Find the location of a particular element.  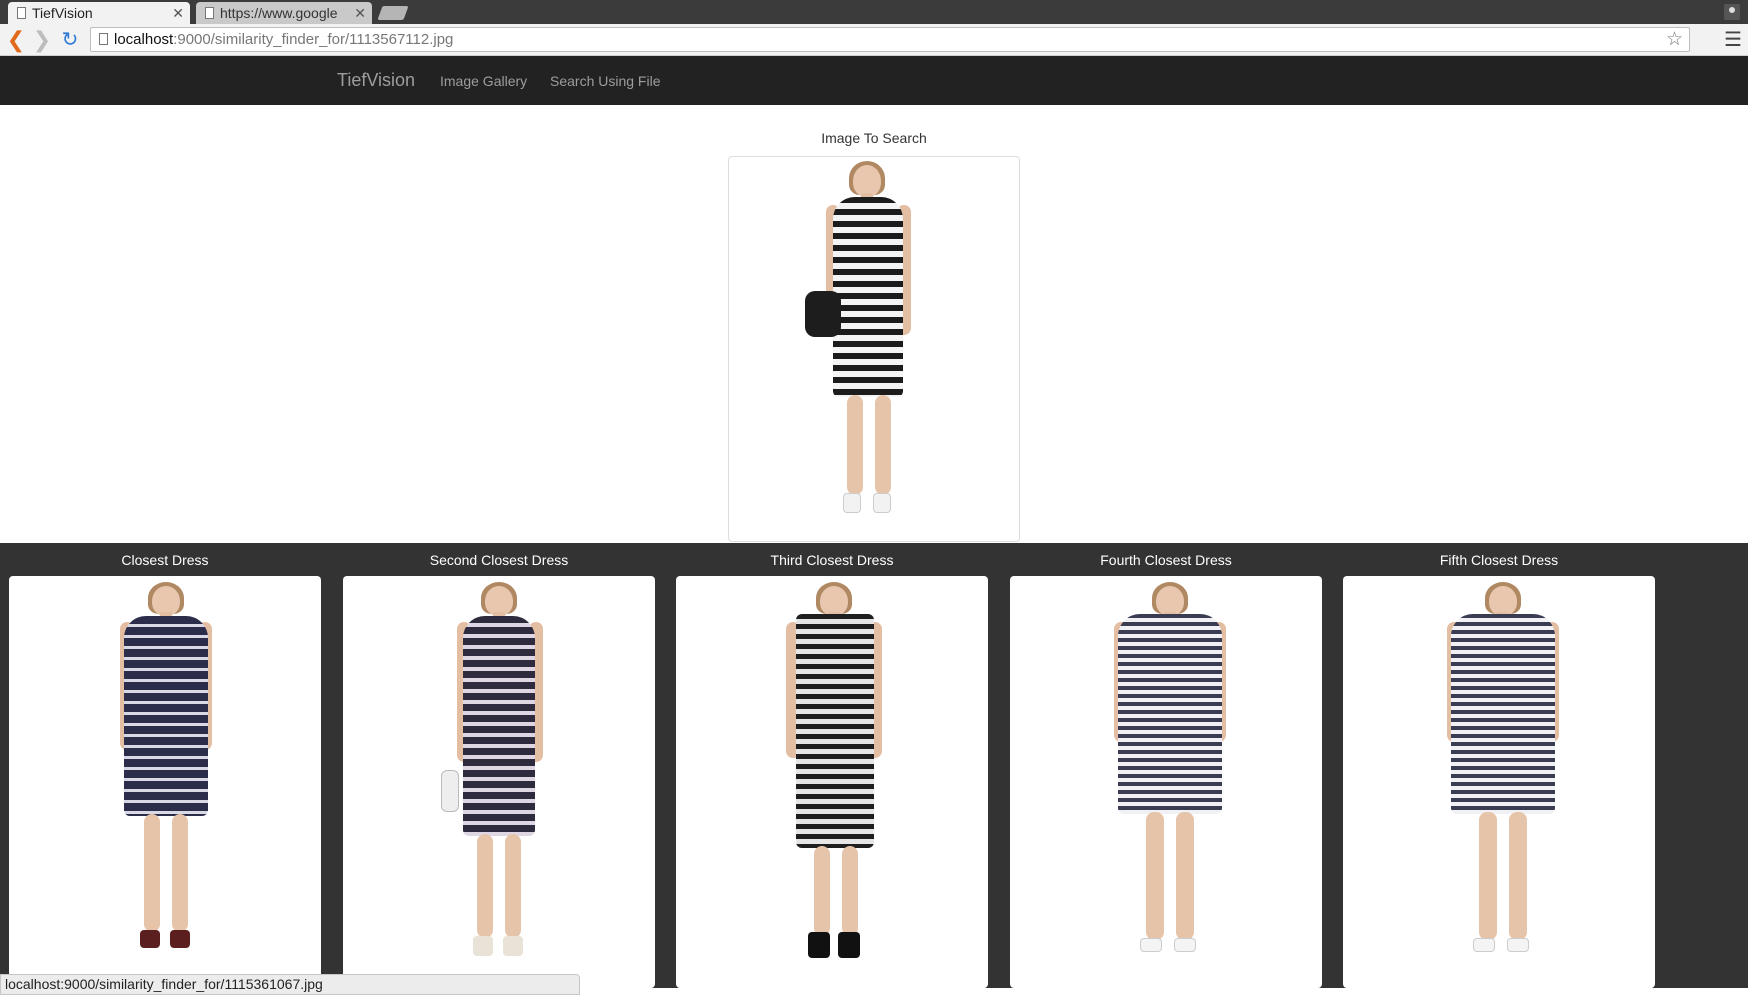

back-arrow-icon: ❮ is located at coordinates (16, 40).